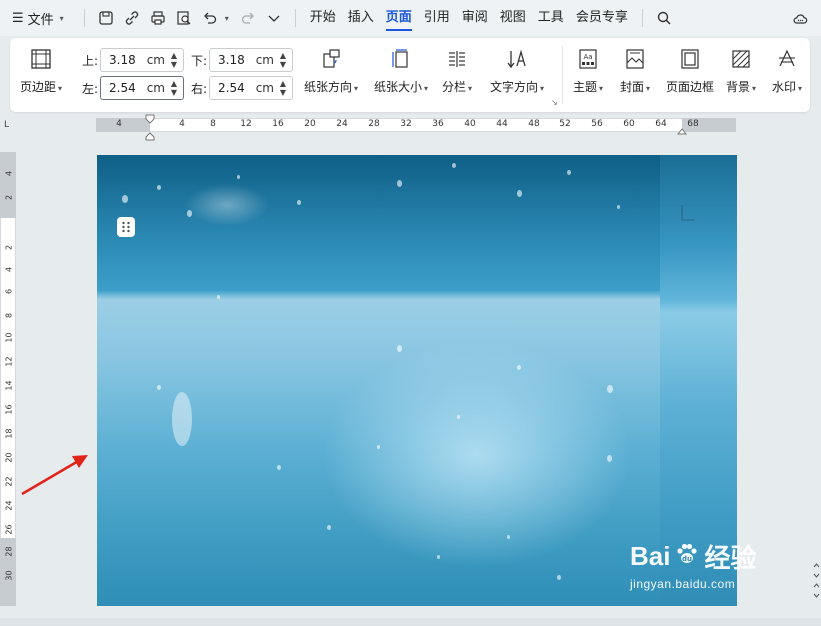 Image resolution: width=821 pixels, height=626 pixels. What do you see at coordinates (401, 59) in the screenshot?
I see `paper-size-icon` at bounding box center [401, 59].